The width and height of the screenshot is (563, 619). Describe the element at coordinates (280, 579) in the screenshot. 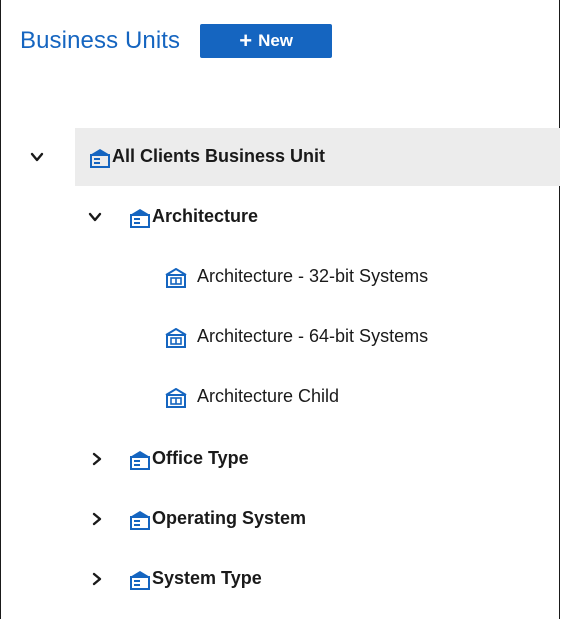

I see `tree-node-system-type` at that location.